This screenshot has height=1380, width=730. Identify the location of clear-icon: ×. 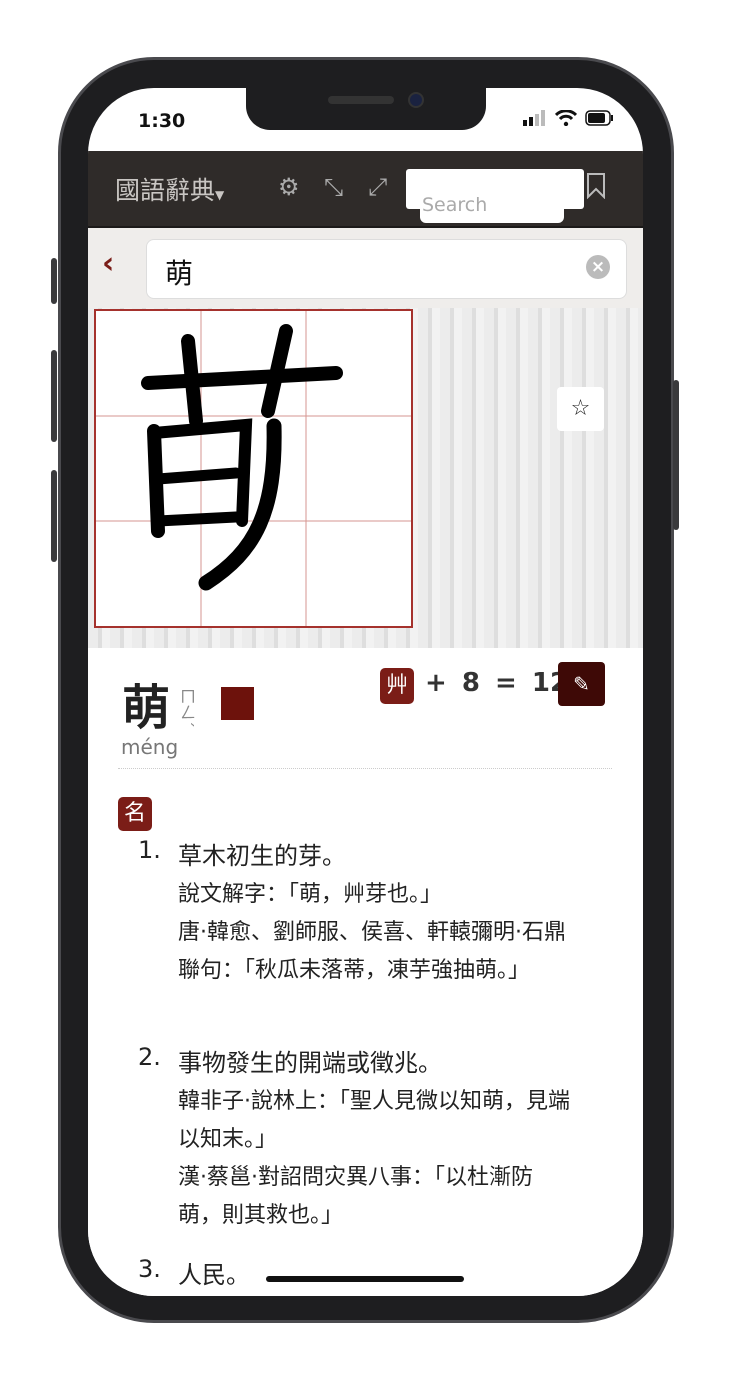
(598, 267).